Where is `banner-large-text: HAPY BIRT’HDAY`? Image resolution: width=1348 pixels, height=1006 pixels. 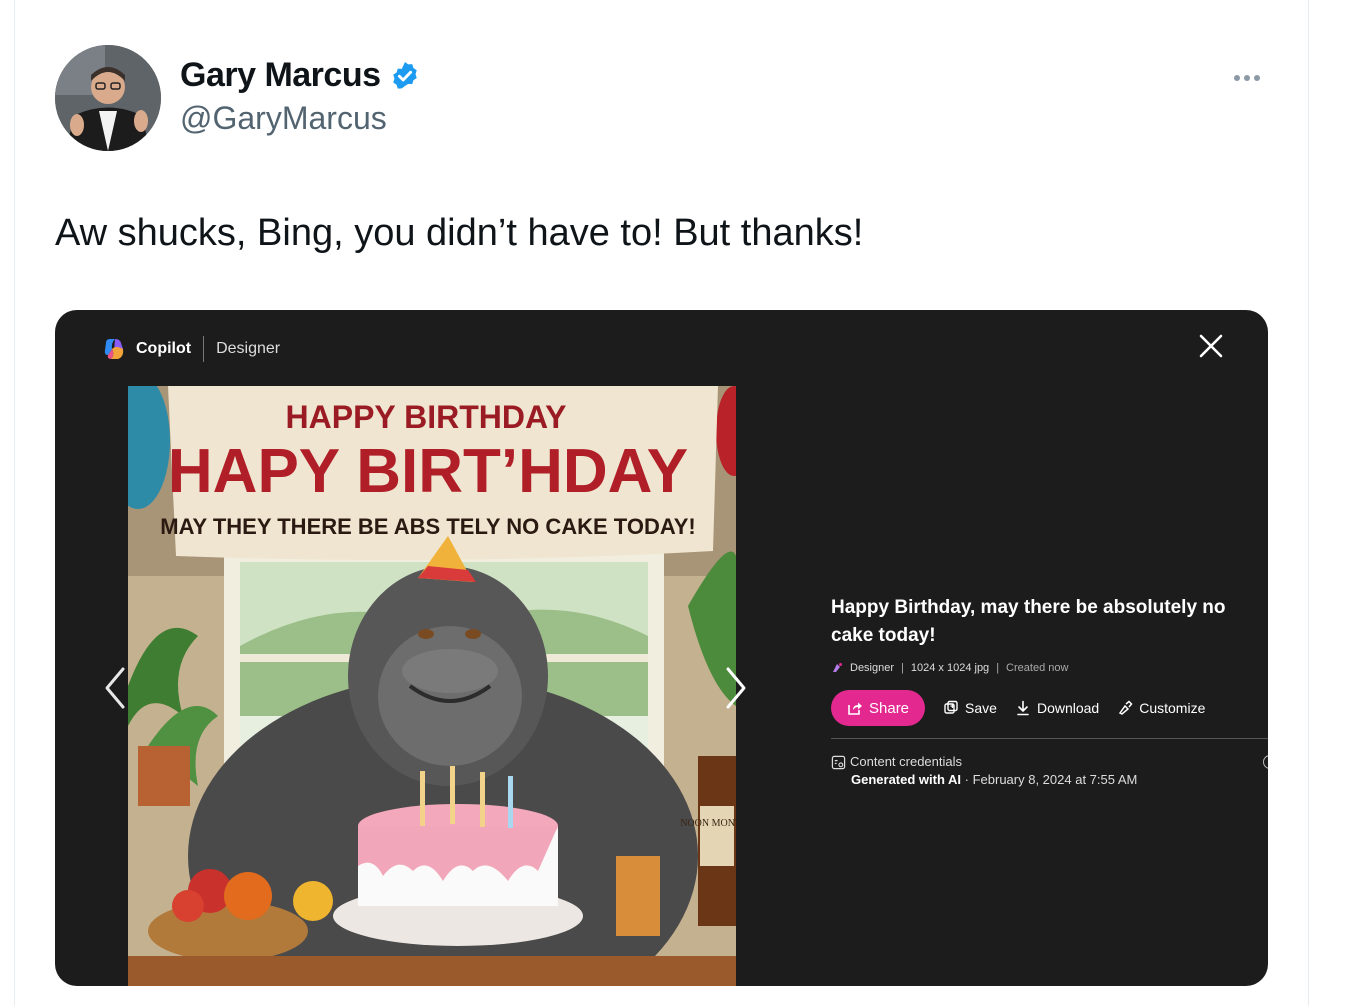
banner-large-text: HAPY BIRT’HDAY is located at coordinates (428, 471).